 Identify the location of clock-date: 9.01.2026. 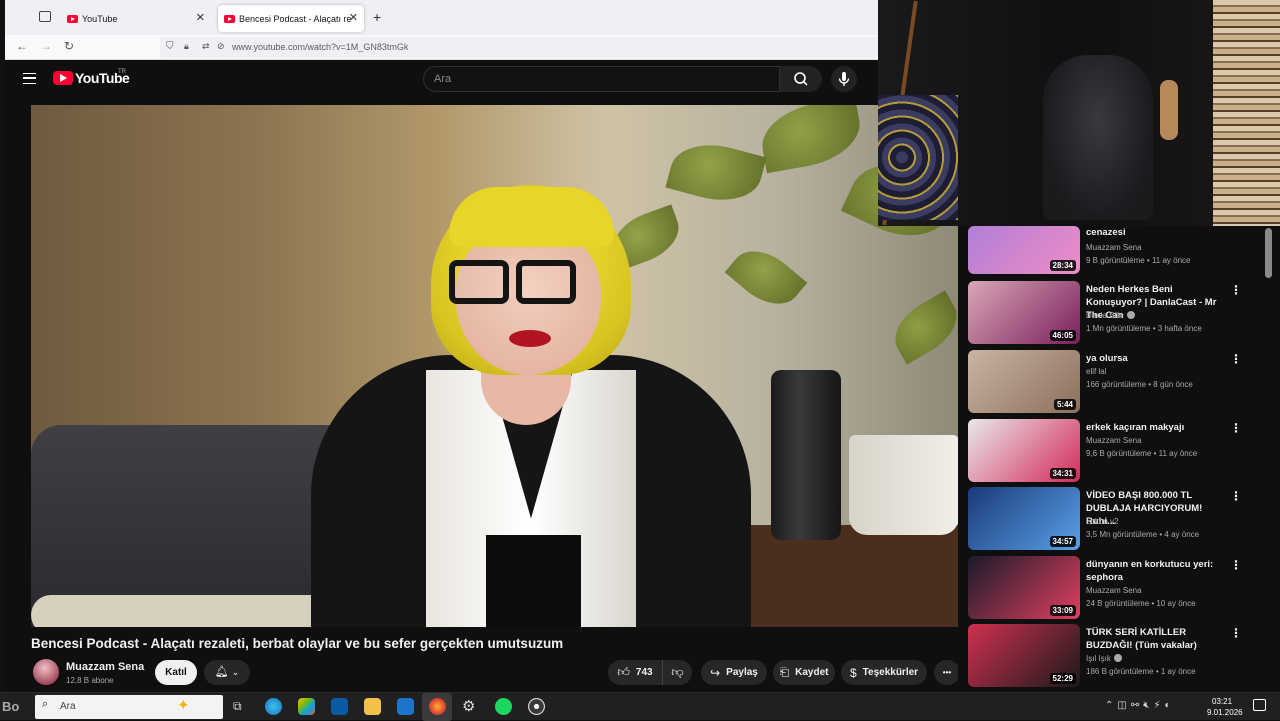
(1225, 712).